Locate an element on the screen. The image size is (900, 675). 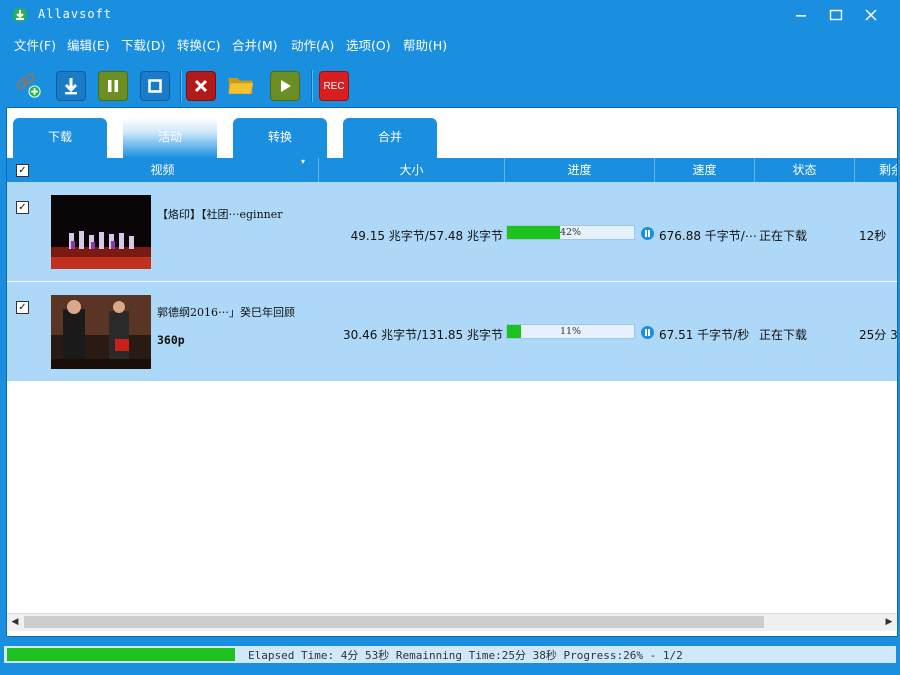
tab-convert: 转换 is located at coordinates (280, 138).